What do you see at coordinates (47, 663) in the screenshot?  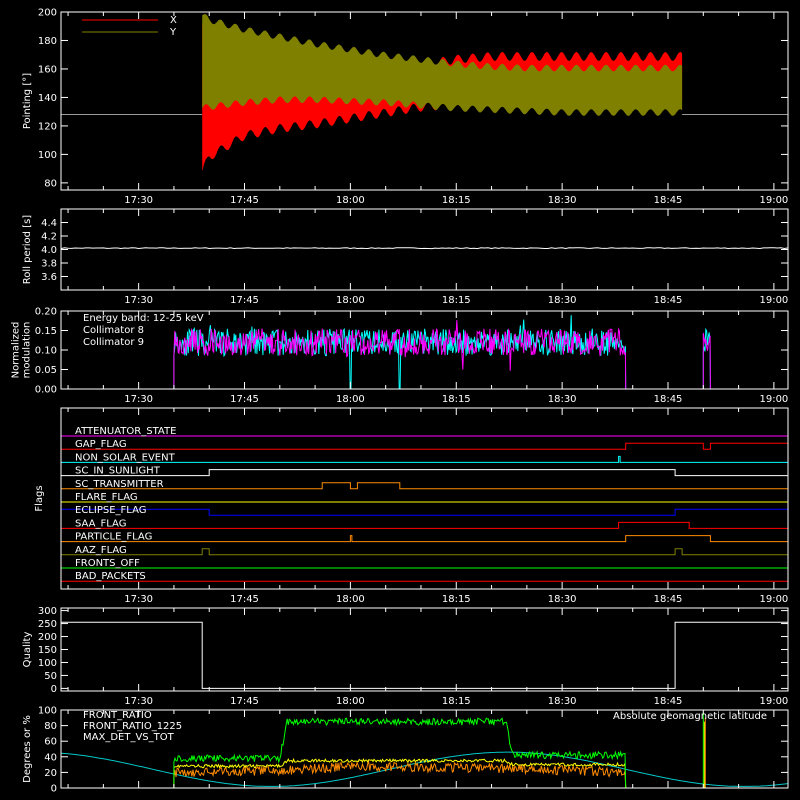 I see `y-tick-label-quality: 100` at bounding box center [47, 663].